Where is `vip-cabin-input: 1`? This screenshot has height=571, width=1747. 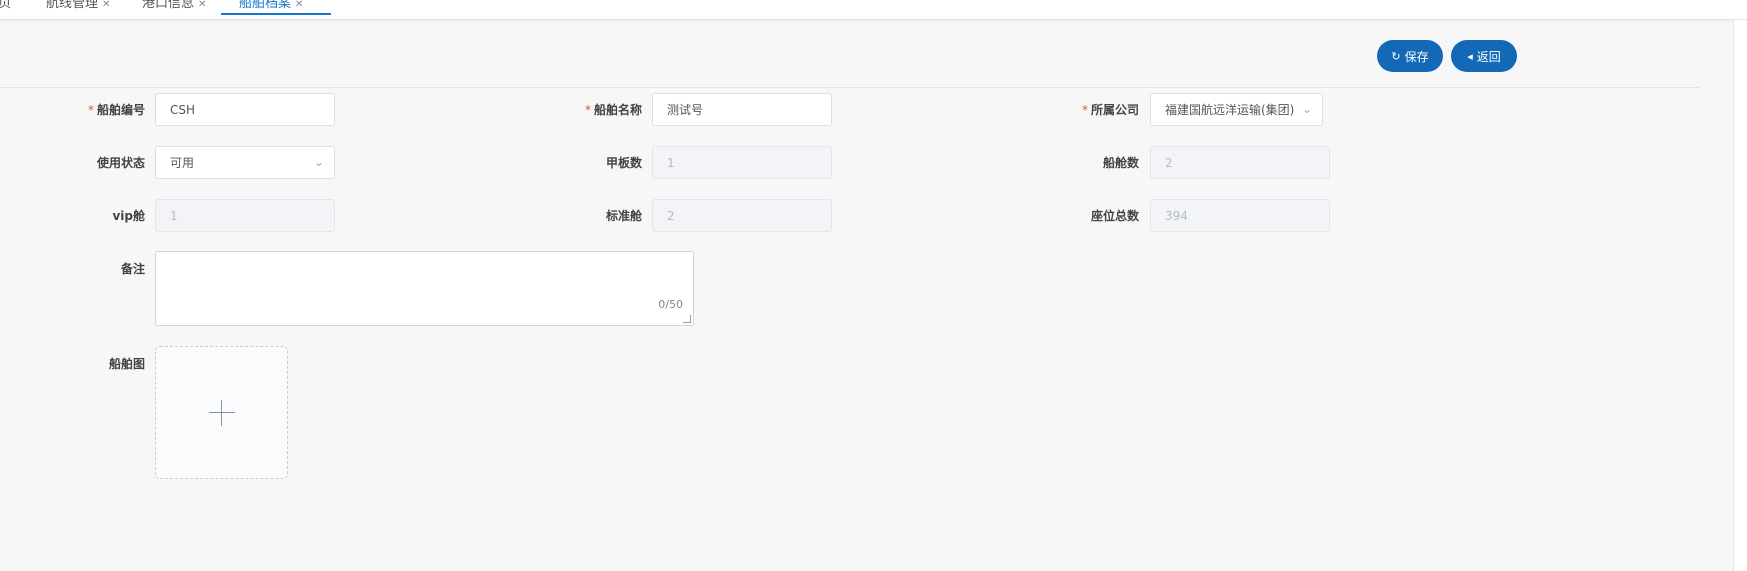 vip-cabin-input: 1 is located at coordinates (245, 215).